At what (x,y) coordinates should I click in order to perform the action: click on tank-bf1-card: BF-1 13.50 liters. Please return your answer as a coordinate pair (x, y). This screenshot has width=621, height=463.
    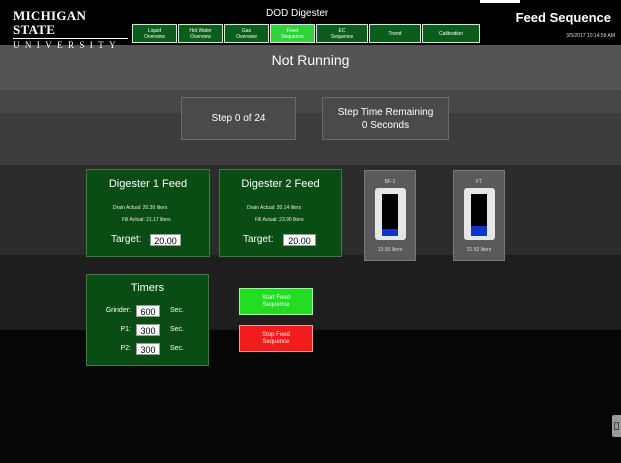
    Looking at the image, I should click on (390, 215).